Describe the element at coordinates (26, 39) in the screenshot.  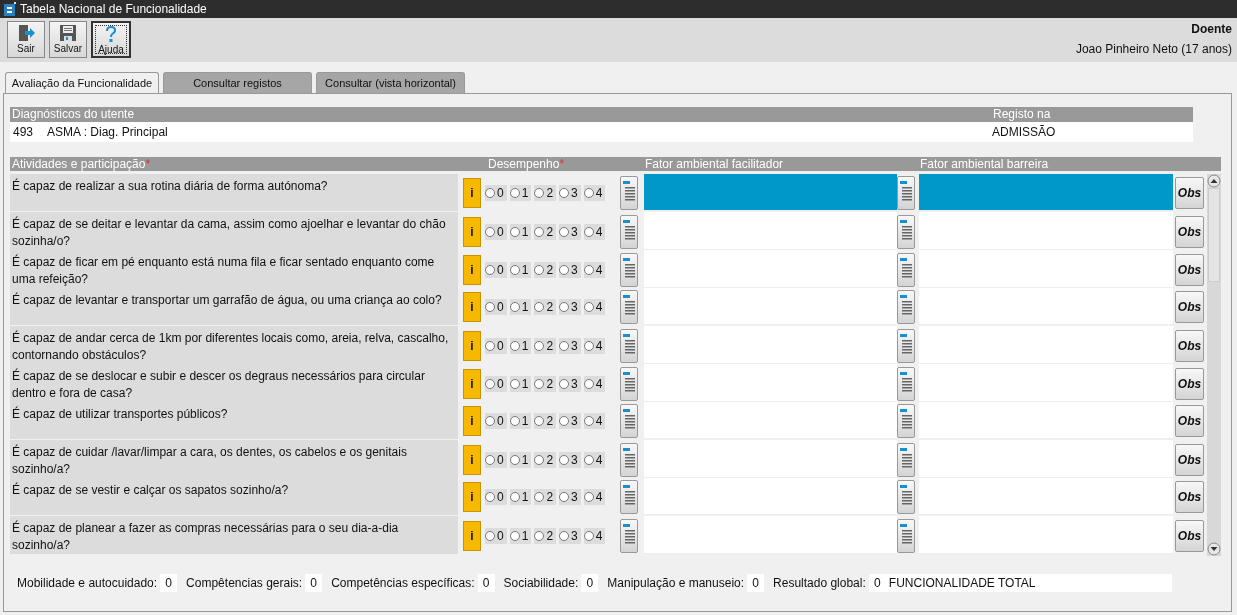
I see `exit-button: Sair` at that location.